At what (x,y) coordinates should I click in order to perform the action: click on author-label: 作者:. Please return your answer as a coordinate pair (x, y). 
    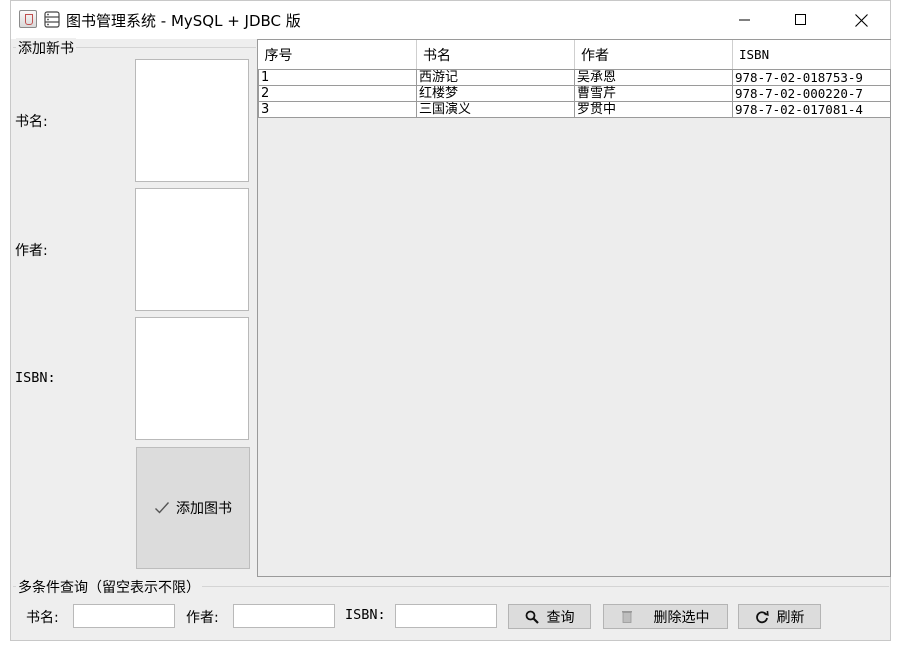
    Looking at the image, I should click on (31, 251).